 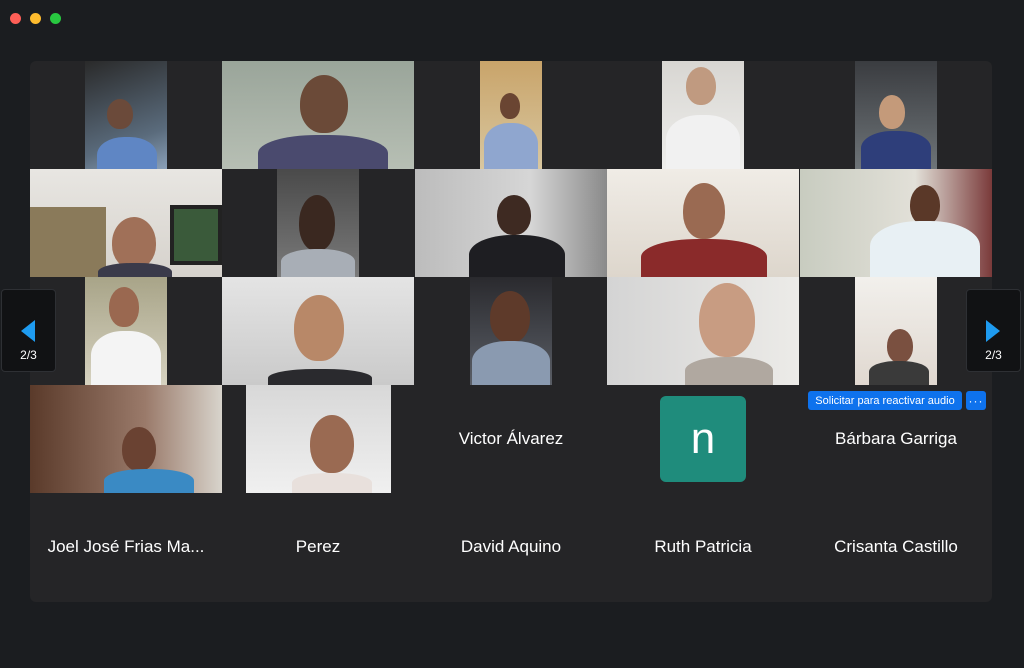 I want to click on participant-tile: Ruth Patricia, so click(x=703, y=547).